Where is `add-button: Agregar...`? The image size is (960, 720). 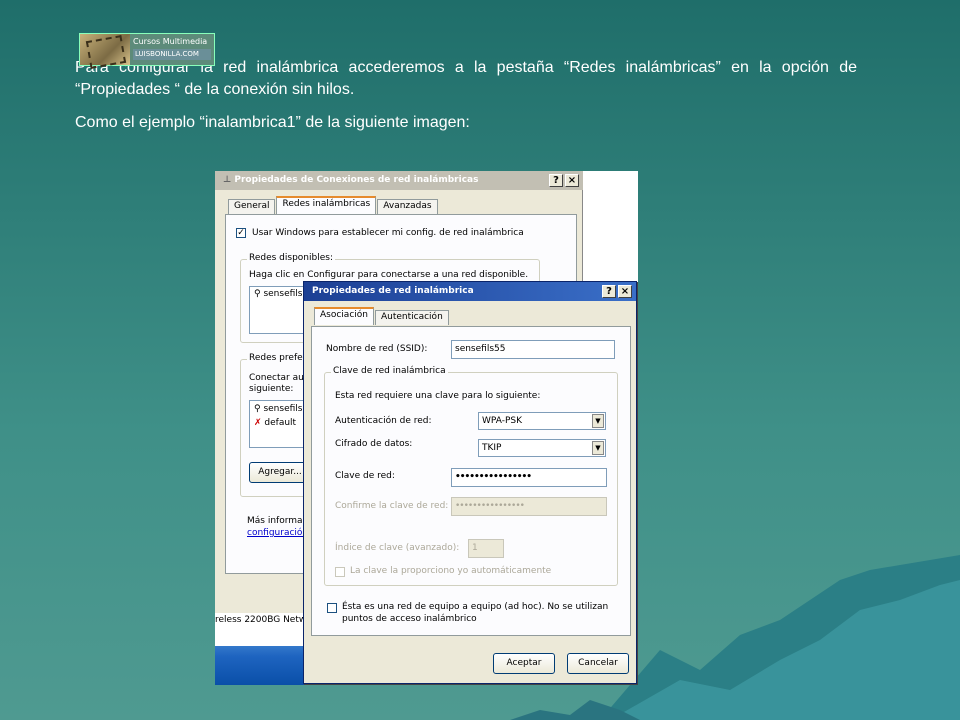 add-button: Agregar... is located at coordinates (280, 472).